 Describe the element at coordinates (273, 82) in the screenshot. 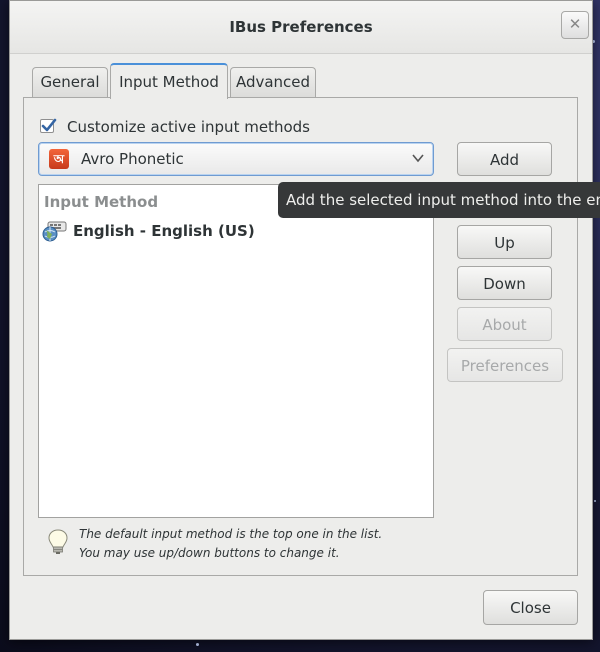

I see `tab-advanced: Advanced` at that location.